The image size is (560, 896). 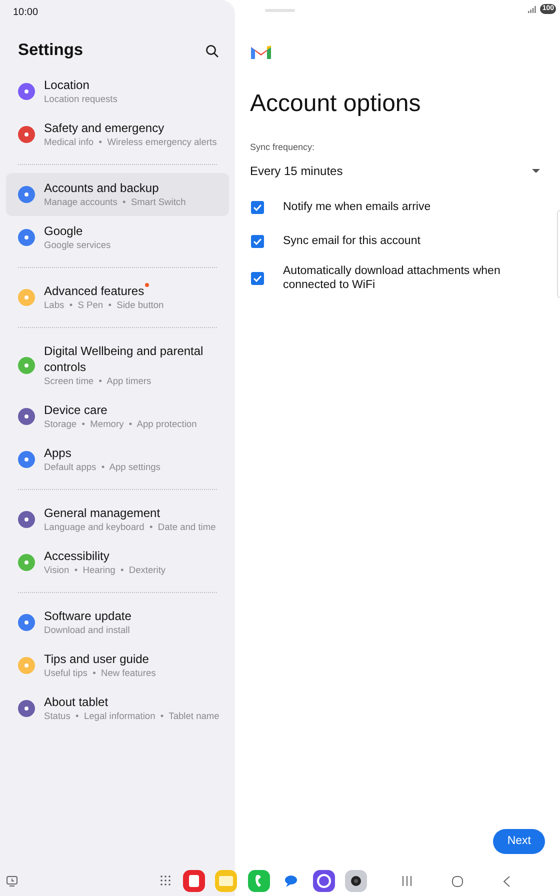 What do you see at coordinates (104, 291) in the screenshot?
I see `item-title: Advanced features` at bounding box center [104, 291].